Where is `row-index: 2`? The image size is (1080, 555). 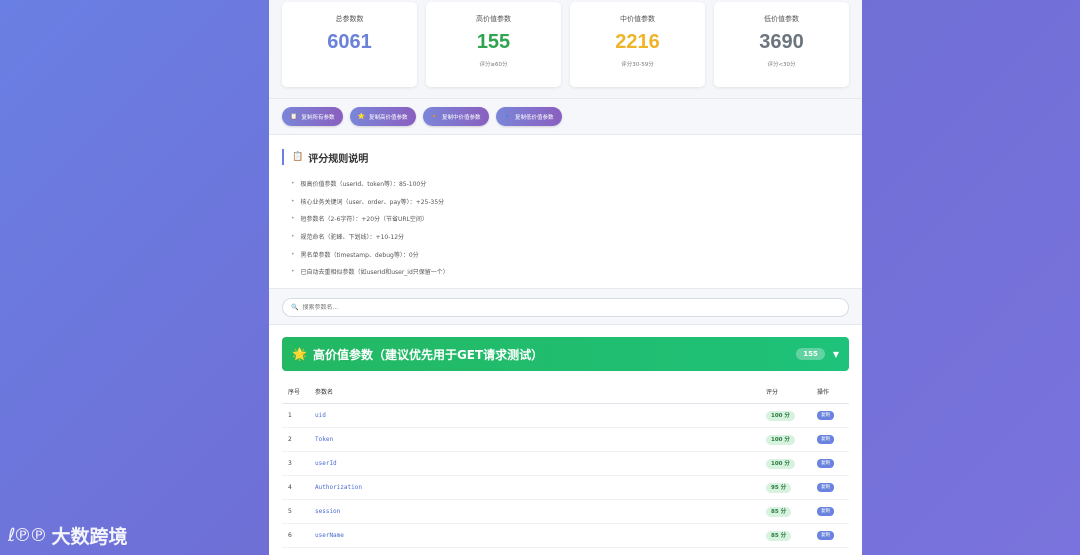 row-index: 2 is located at coordinates (298, 439).